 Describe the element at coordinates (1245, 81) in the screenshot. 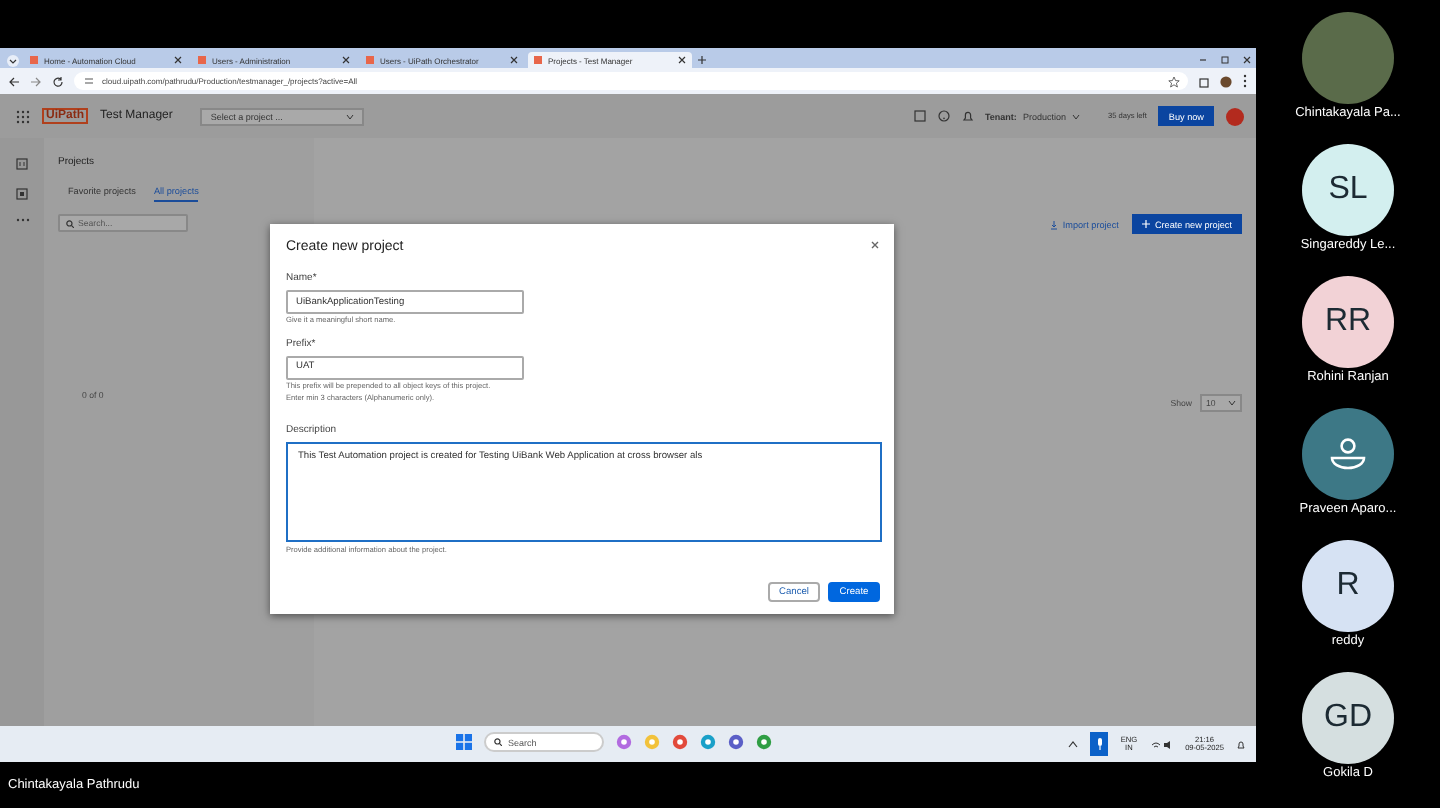

I see `more-options-icon` at that location.